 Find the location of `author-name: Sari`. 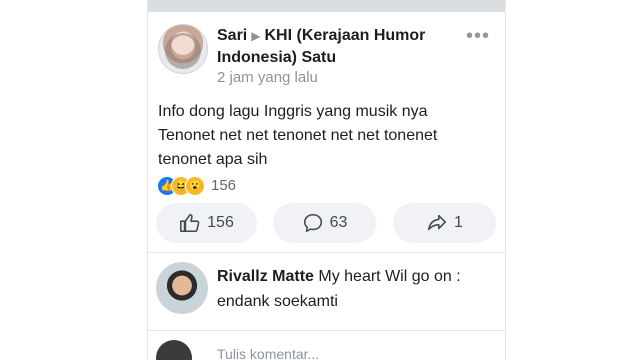

author-name: Sari is located at coordinates (232, 35).